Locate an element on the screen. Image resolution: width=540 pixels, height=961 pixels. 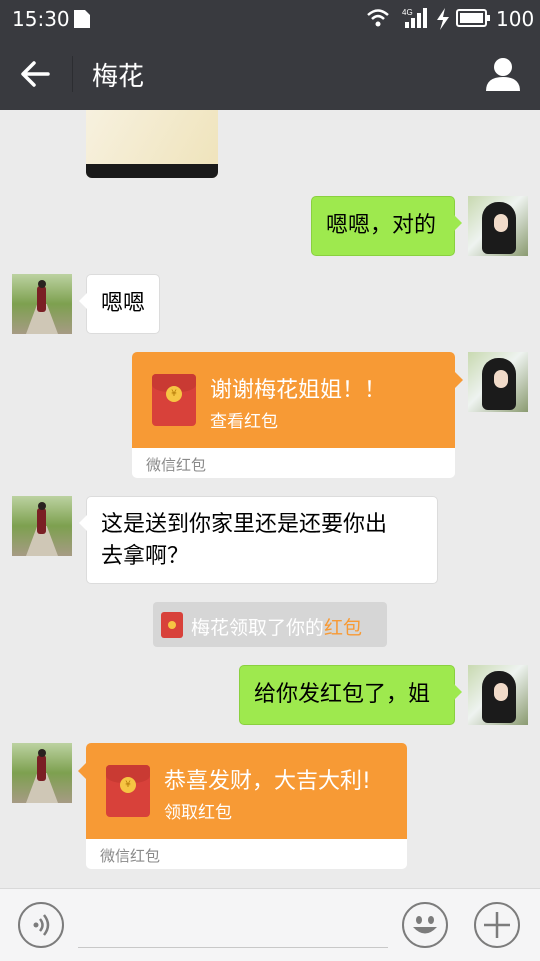
message-text-line2: 去拿啊？ is located at coordinates (145, 556).